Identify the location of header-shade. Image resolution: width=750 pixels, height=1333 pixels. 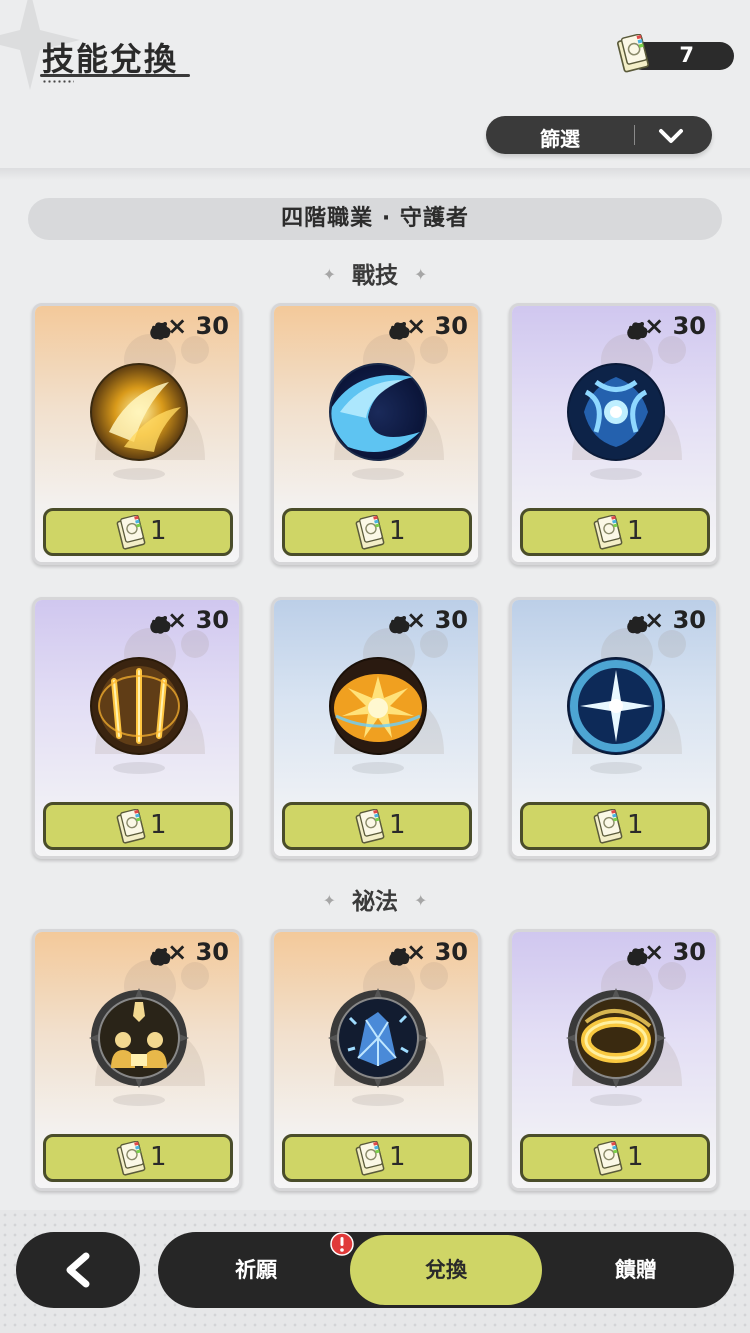
(375, 174).